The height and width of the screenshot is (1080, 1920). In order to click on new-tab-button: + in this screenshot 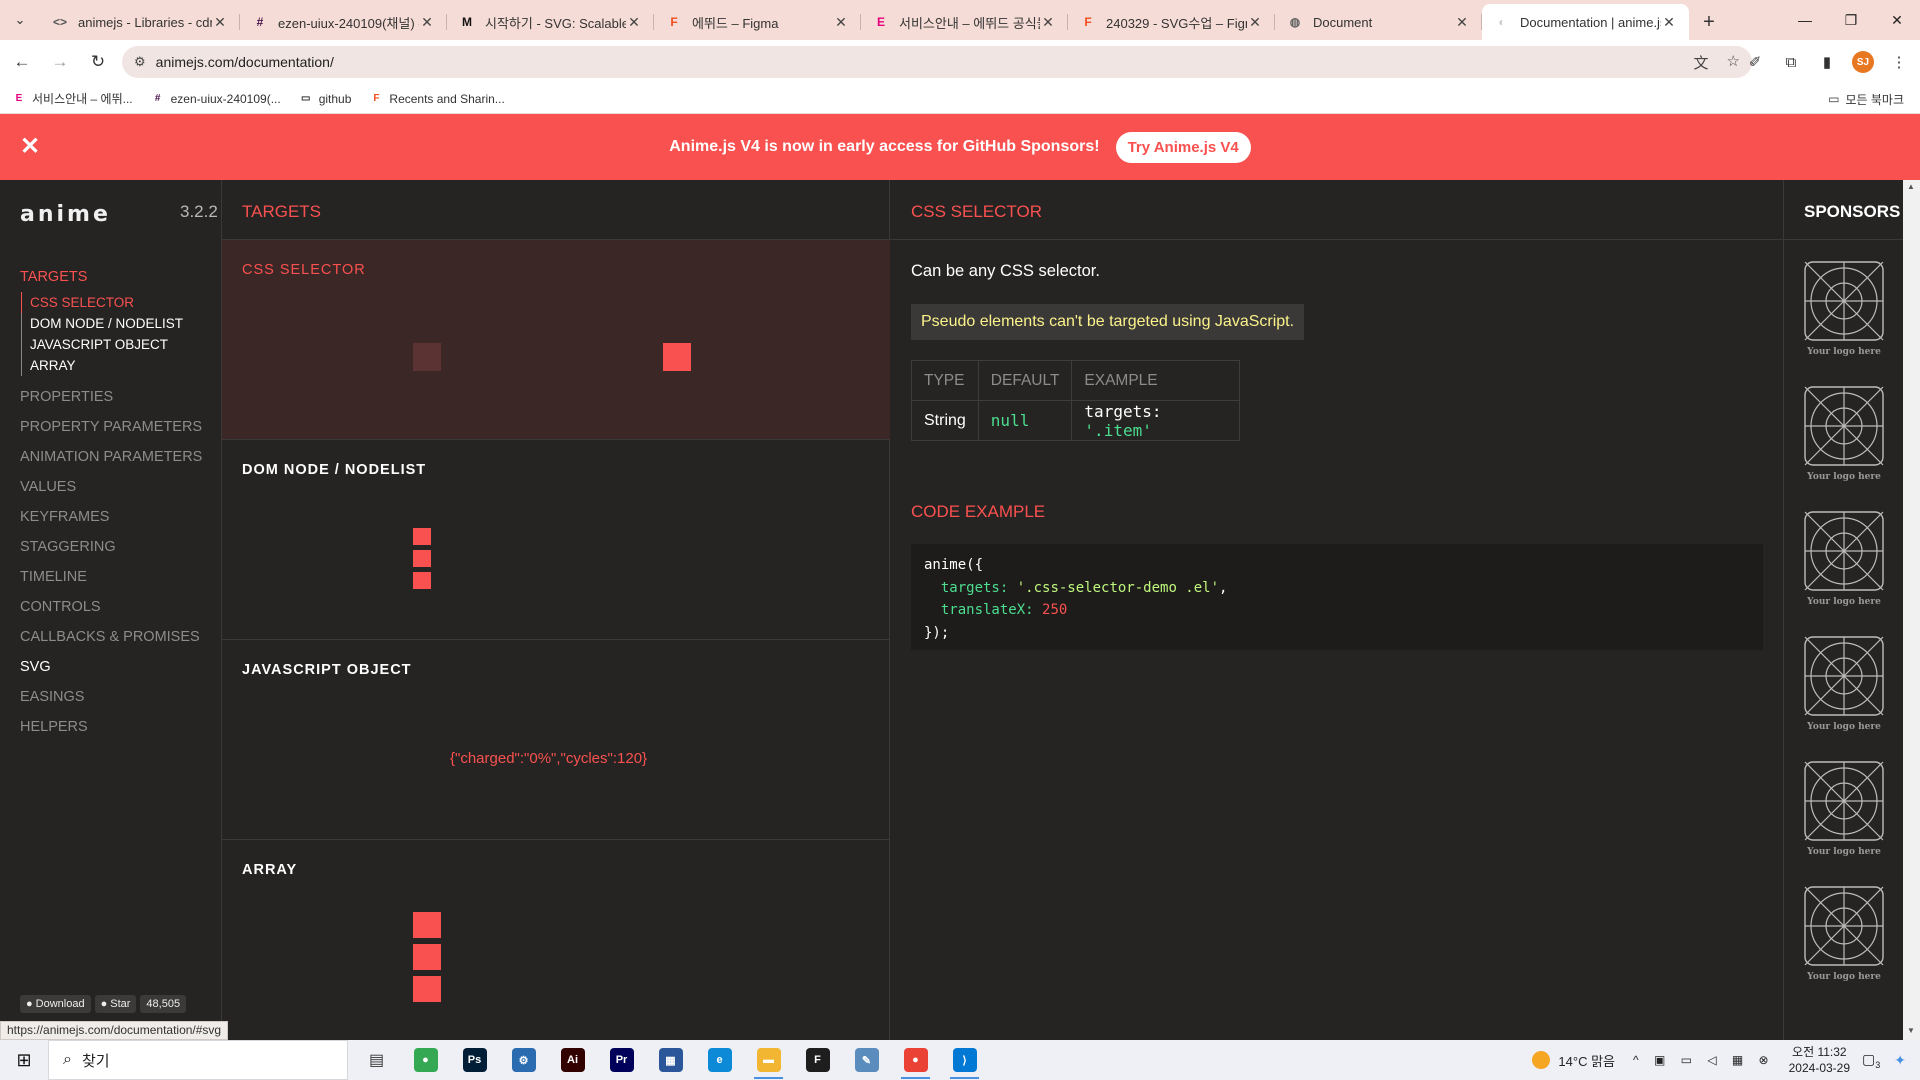, I will do `click(1709, 22)`.